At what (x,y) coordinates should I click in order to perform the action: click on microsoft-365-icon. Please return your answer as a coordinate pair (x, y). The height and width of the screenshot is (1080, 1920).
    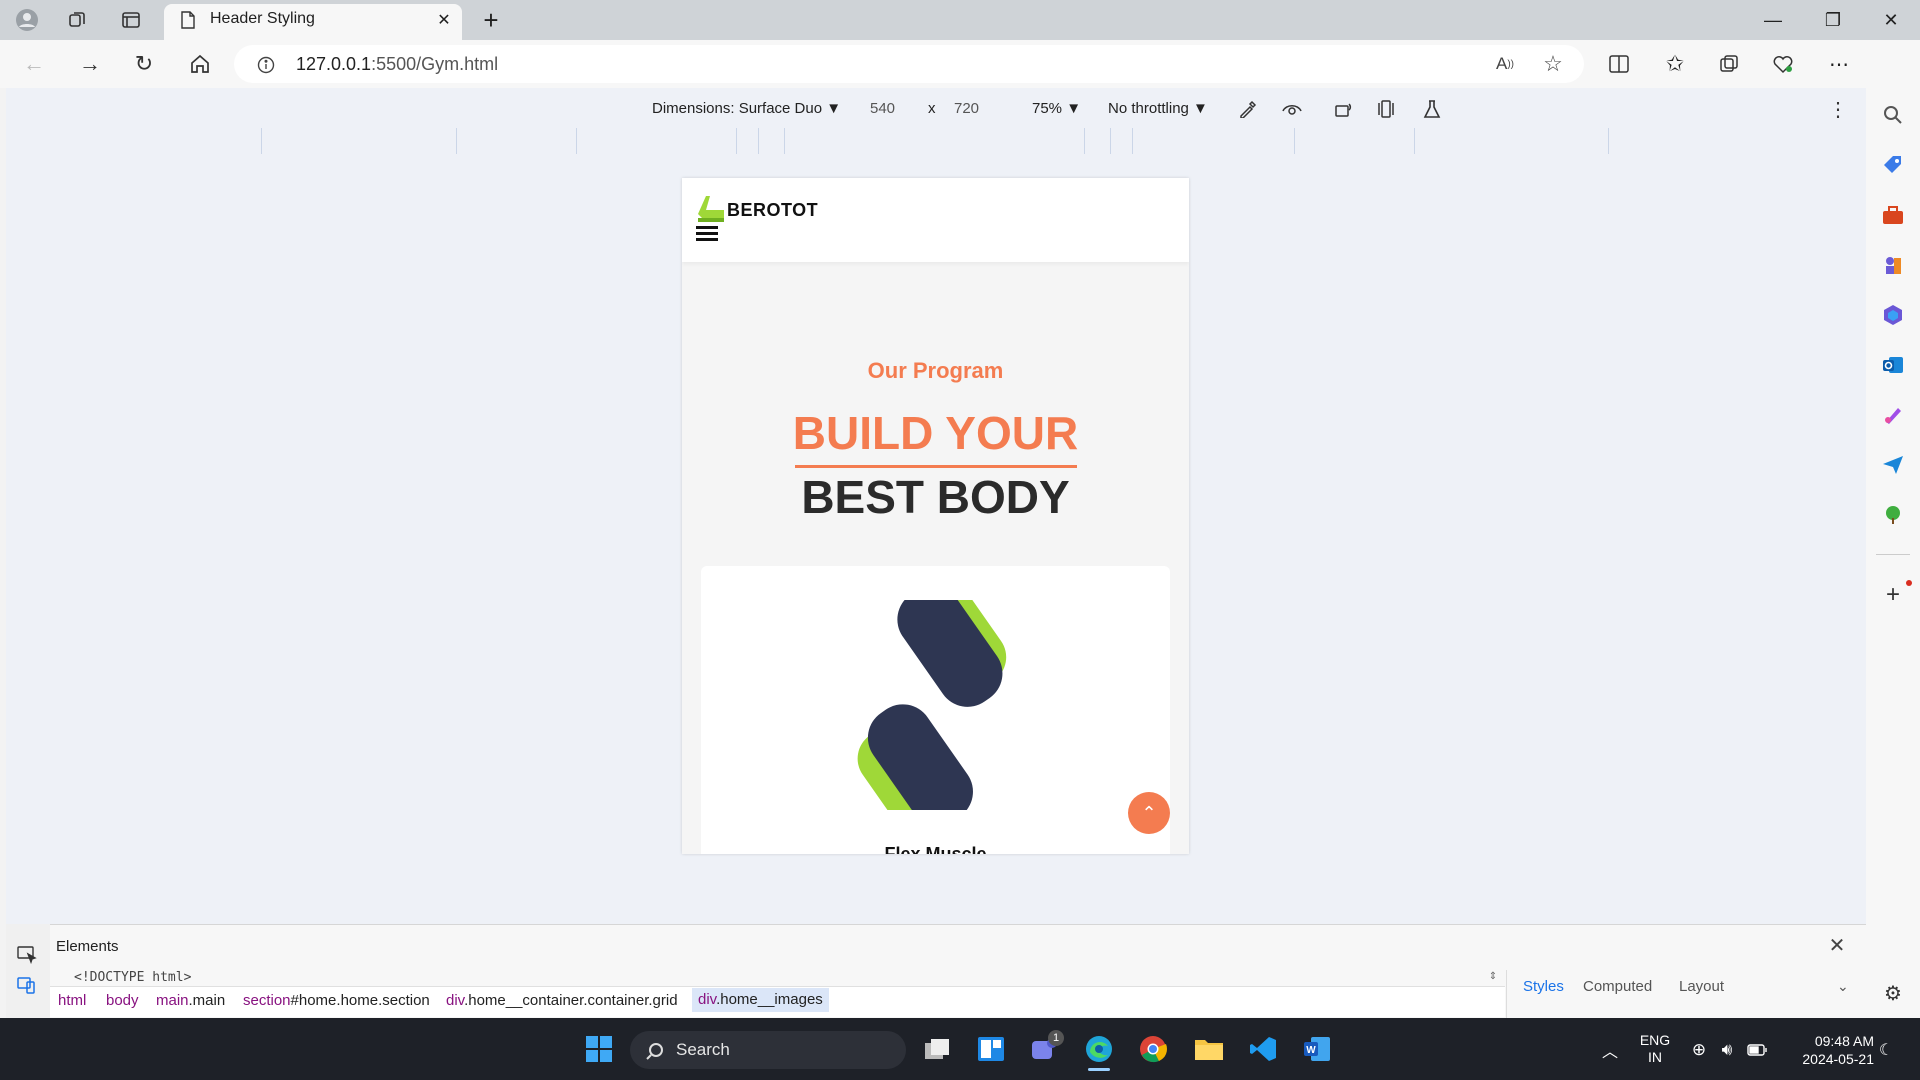
    Looking at the image, I should click on (1893, 315).